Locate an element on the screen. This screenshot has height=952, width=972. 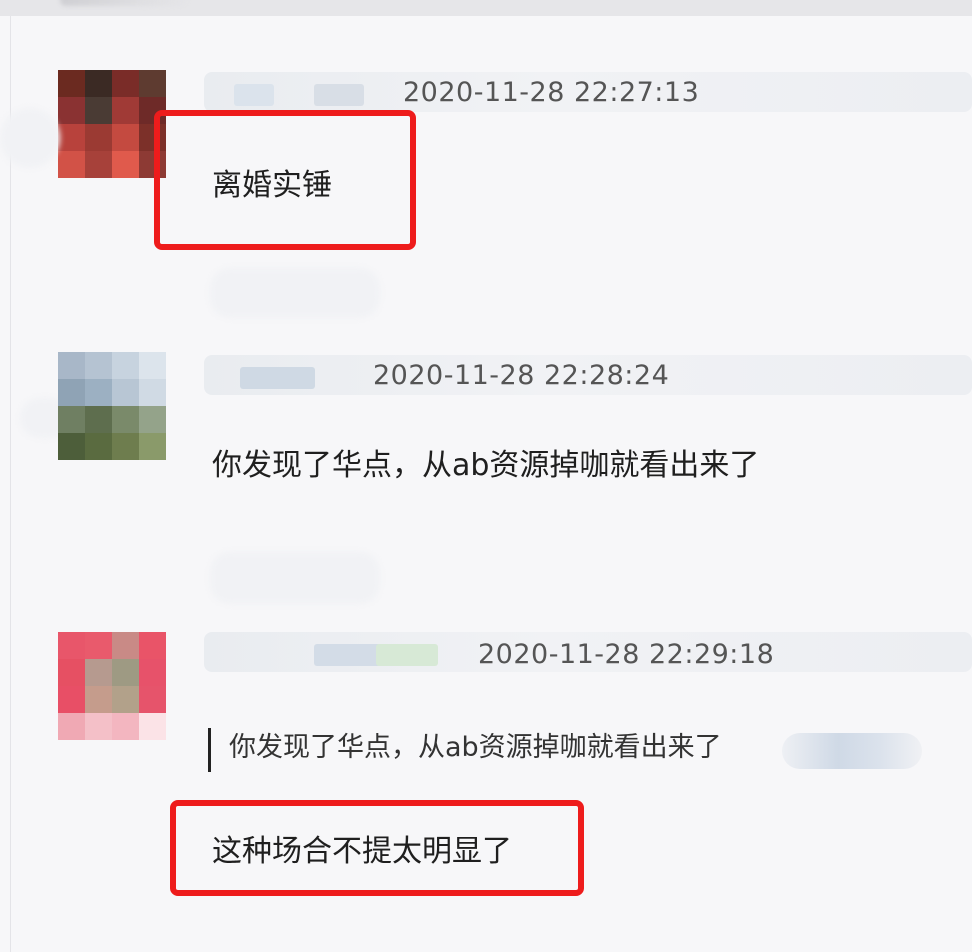
message-text: 你发现了华点，从ab资源掉咖就看出来了 is located at coordinates (486, 465).